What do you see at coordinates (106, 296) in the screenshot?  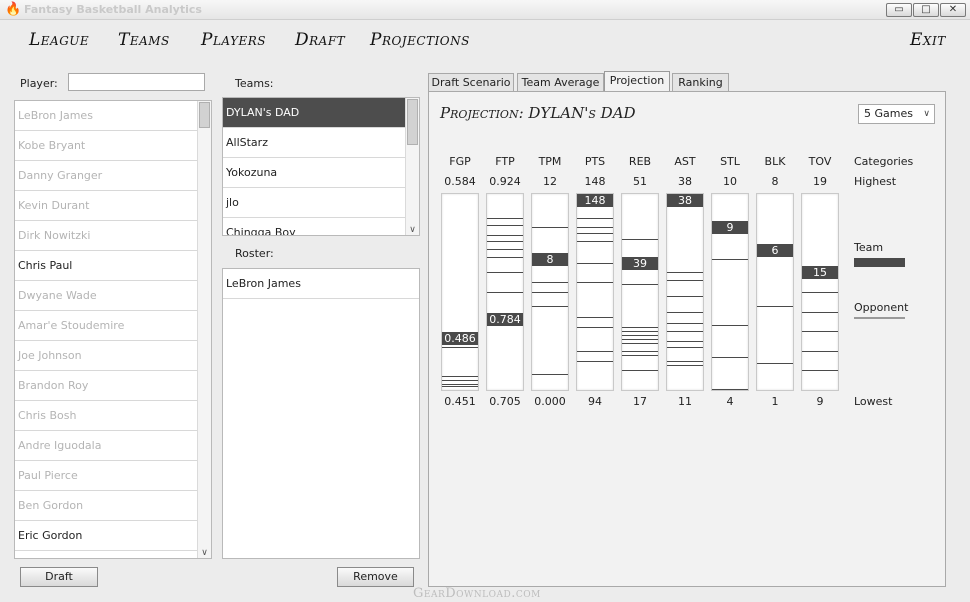 I see `player-row: Dwyane Wade` at bounding box center [106, 296].